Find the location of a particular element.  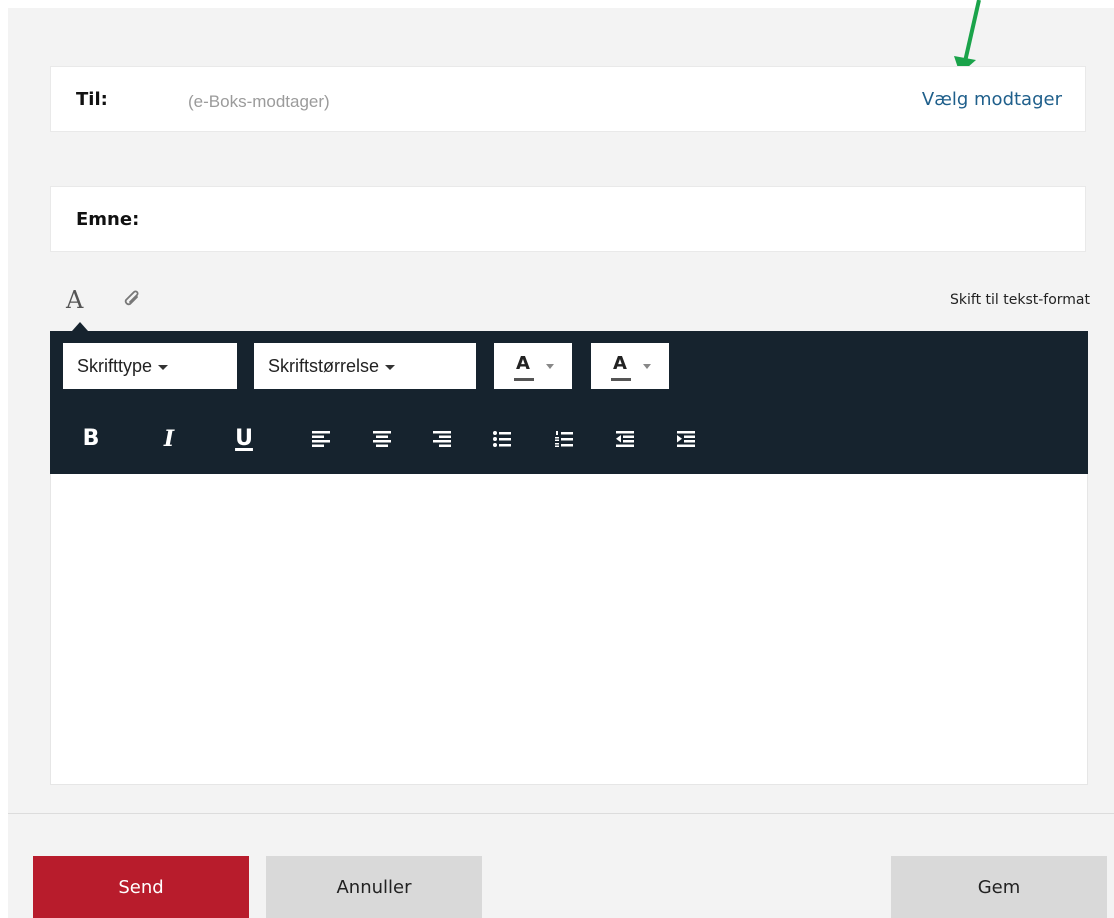

choose-recipient-link: Vælg modtager is located at coordinates (992, 99).